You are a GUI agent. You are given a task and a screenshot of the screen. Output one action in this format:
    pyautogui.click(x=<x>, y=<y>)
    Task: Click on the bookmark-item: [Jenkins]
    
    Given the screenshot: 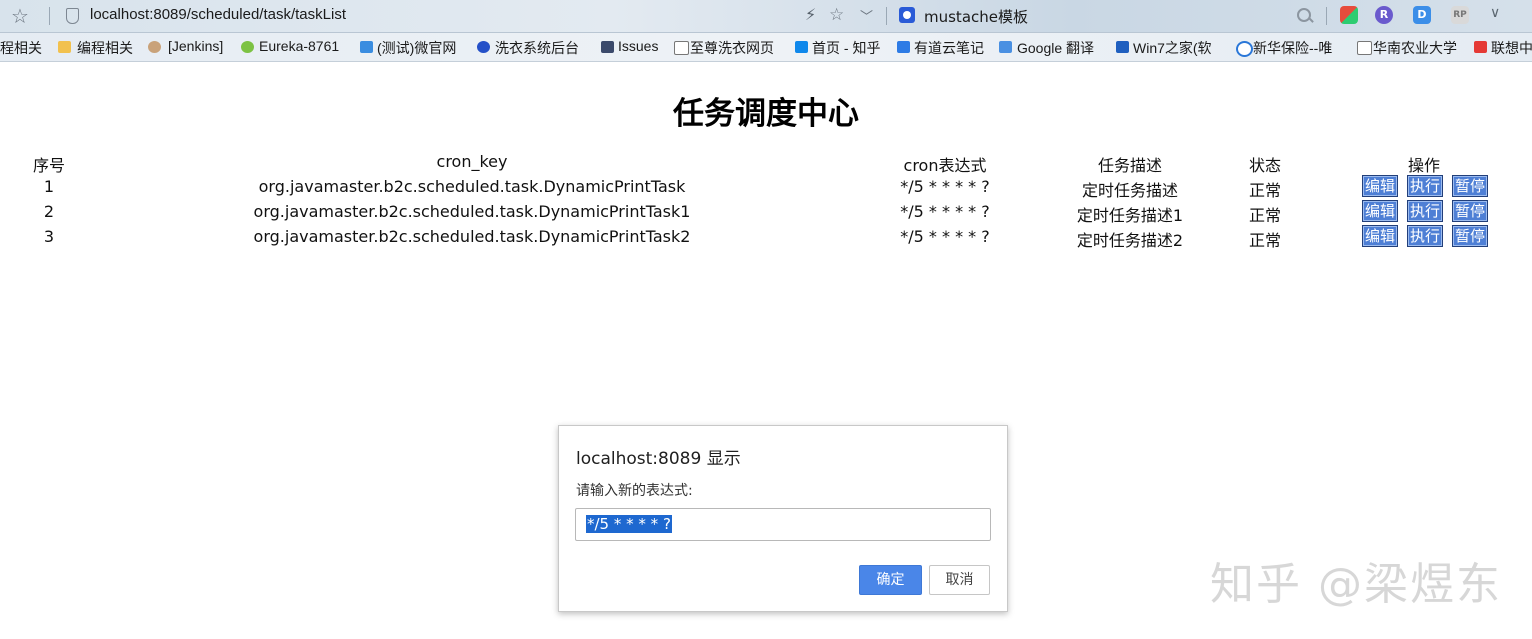 What is the action you would take?
    pyautogui.click(x=195, y=46)
    